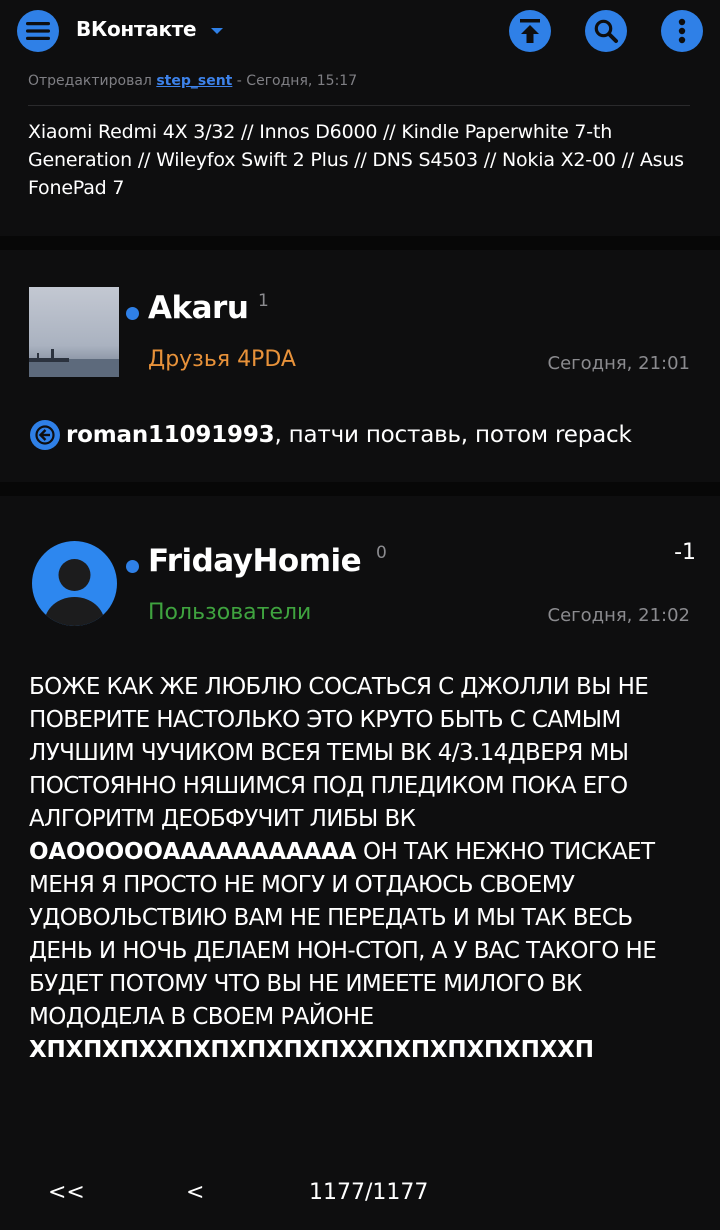  Describe the element at coordinates (230, 612) in the screenshot. I see `user-group: Пользователи` at that location.